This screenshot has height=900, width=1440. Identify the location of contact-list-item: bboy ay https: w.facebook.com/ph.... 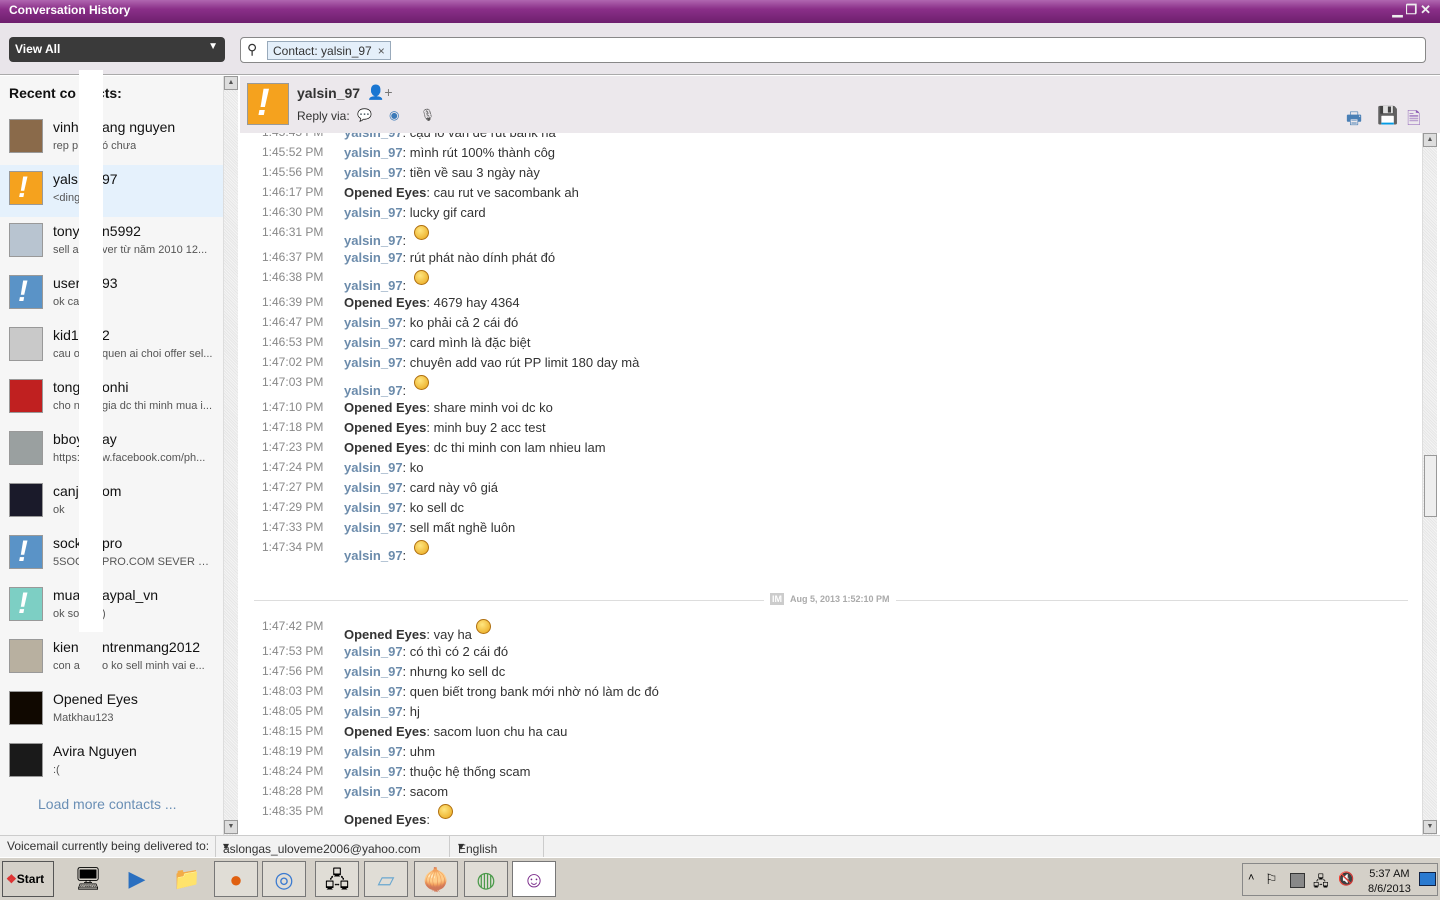
(112, 451).